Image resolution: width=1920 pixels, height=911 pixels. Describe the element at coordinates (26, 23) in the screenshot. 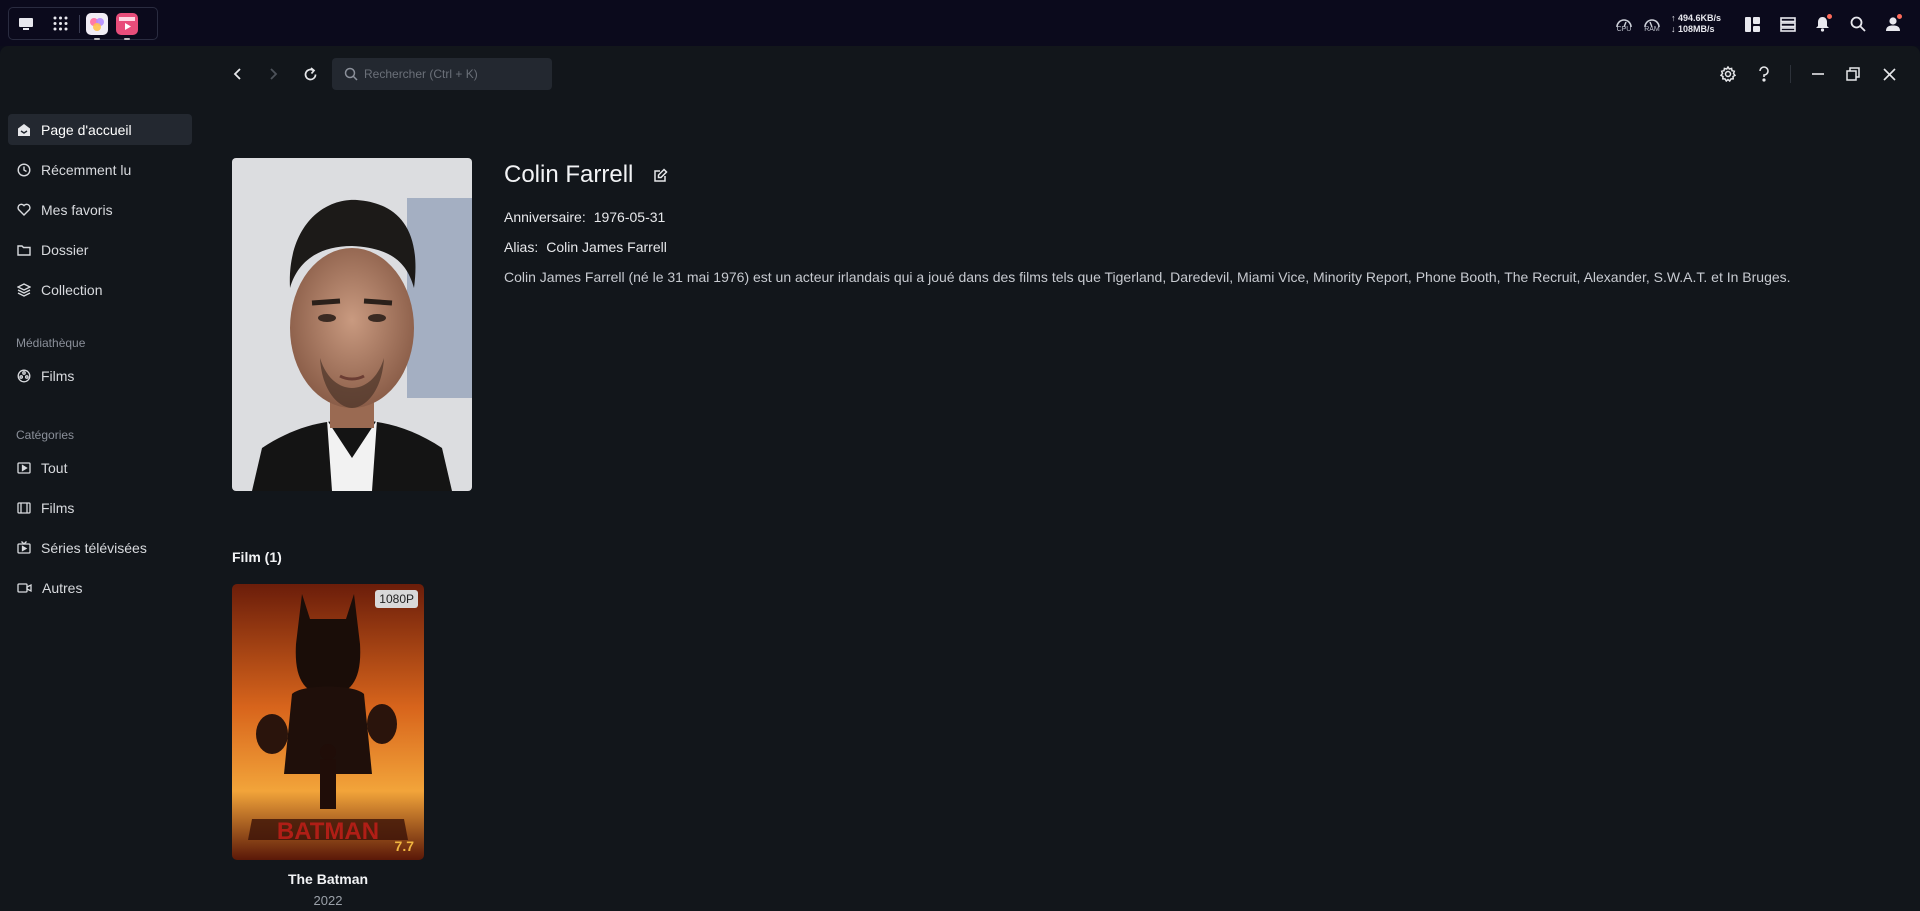

I see `desktop-icon` at that location.